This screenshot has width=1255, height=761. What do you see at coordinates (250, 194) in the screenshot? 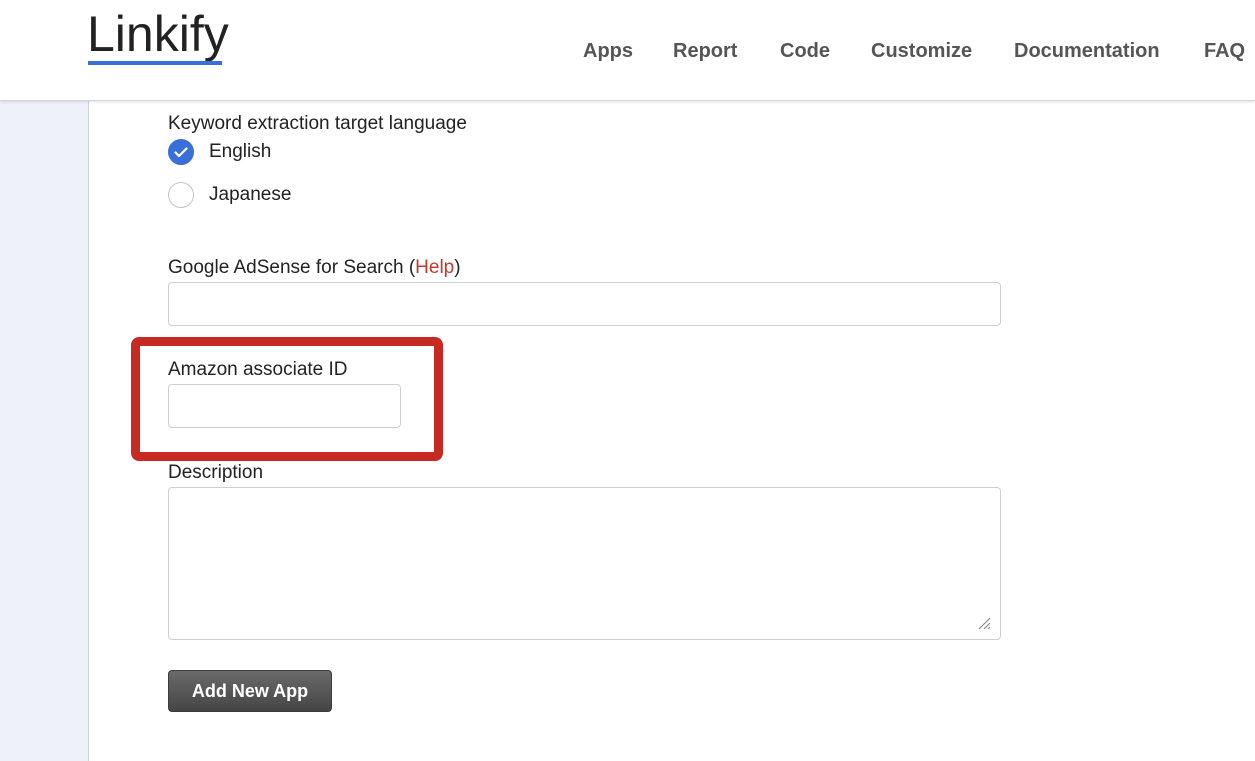
I see `radio-japanese-label: Japanese` at bounding box center [250, 194].